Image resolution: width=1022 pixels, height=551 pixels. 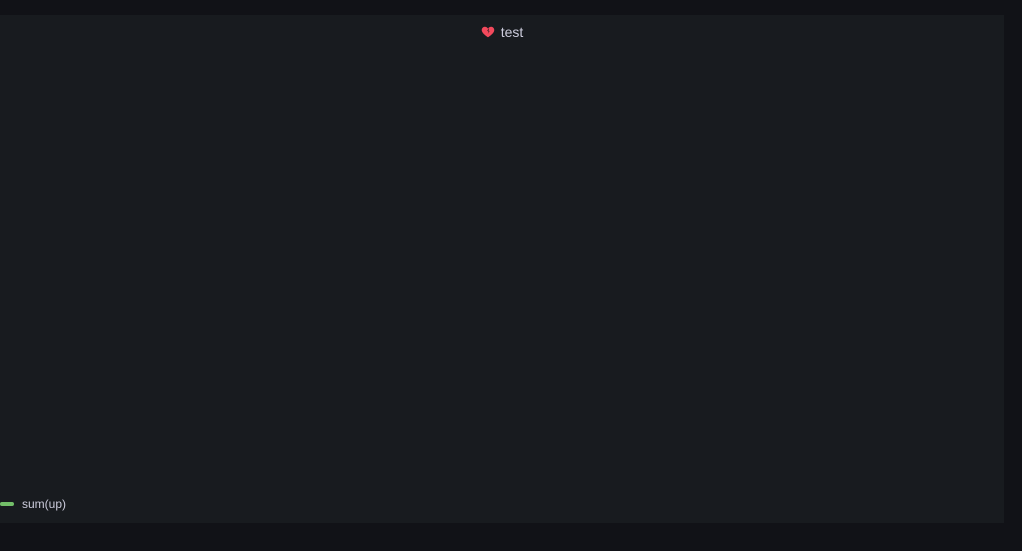 What do you see at coordinates (487, 32) in the screenshot?
I see `broken-heart-icon` at bounding box center [487, 32].